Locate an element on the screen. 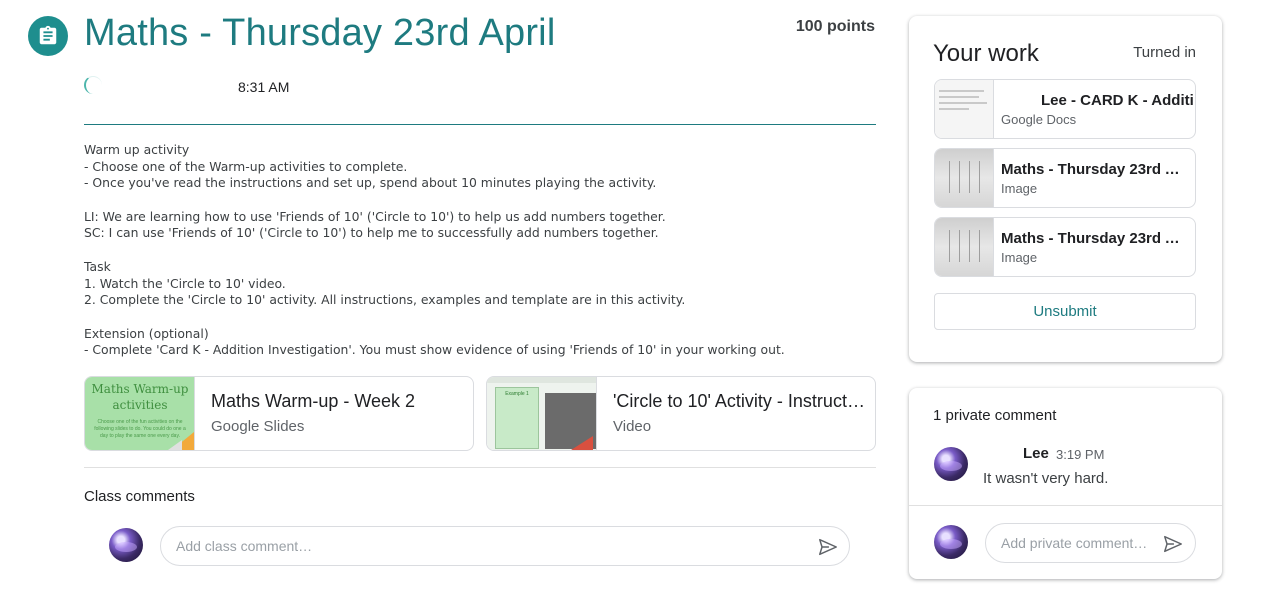 The width and height of the screenshot is (1280, 607). class-comments-heading: Class comments is located at coordinates (139, 496).